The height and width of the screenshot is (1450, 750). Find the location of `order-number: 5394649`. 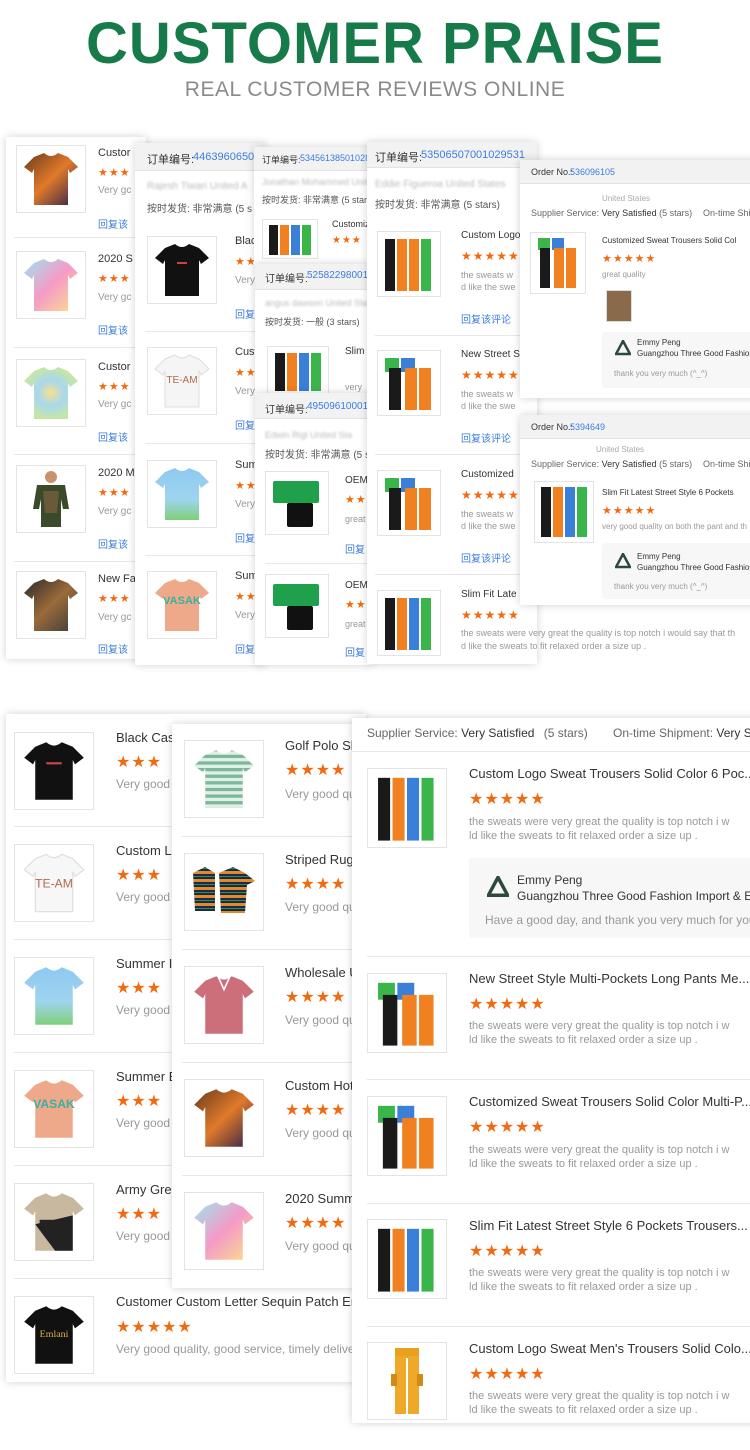

order-number: 5394649 is located at coordinates (587, 427).